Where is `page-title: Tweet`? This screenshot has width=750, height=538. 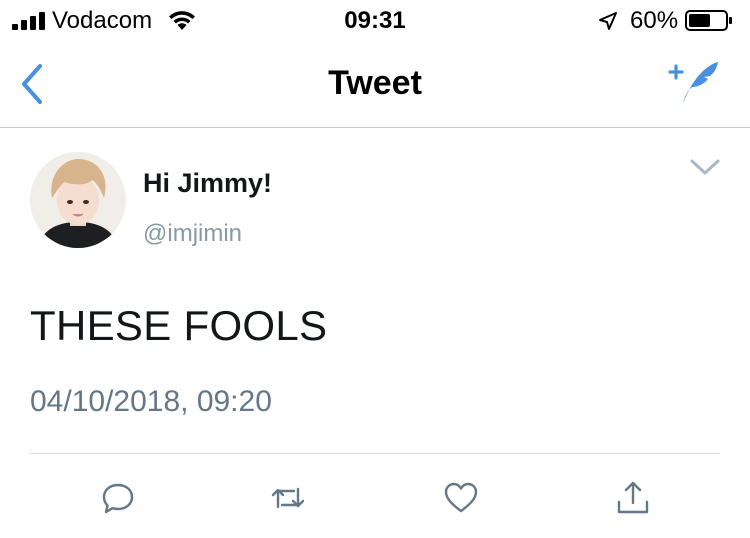 page-title: Tweet is located at coordinates (375, 83).